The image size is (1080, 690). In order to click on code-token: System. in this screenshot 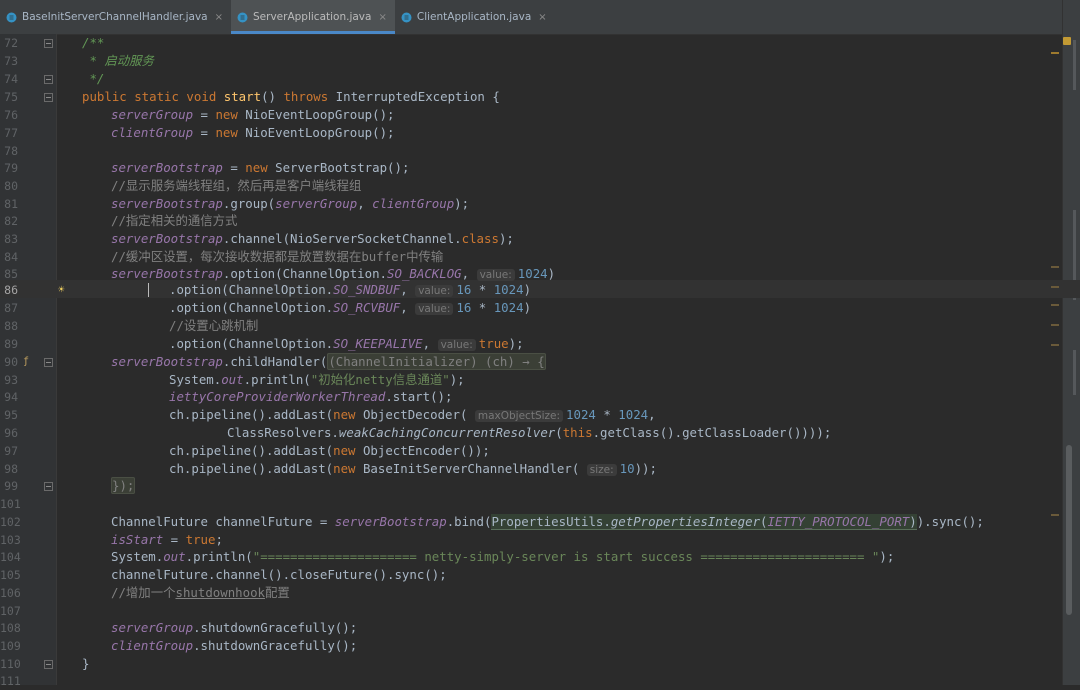, I will do `click(195, 379)`.